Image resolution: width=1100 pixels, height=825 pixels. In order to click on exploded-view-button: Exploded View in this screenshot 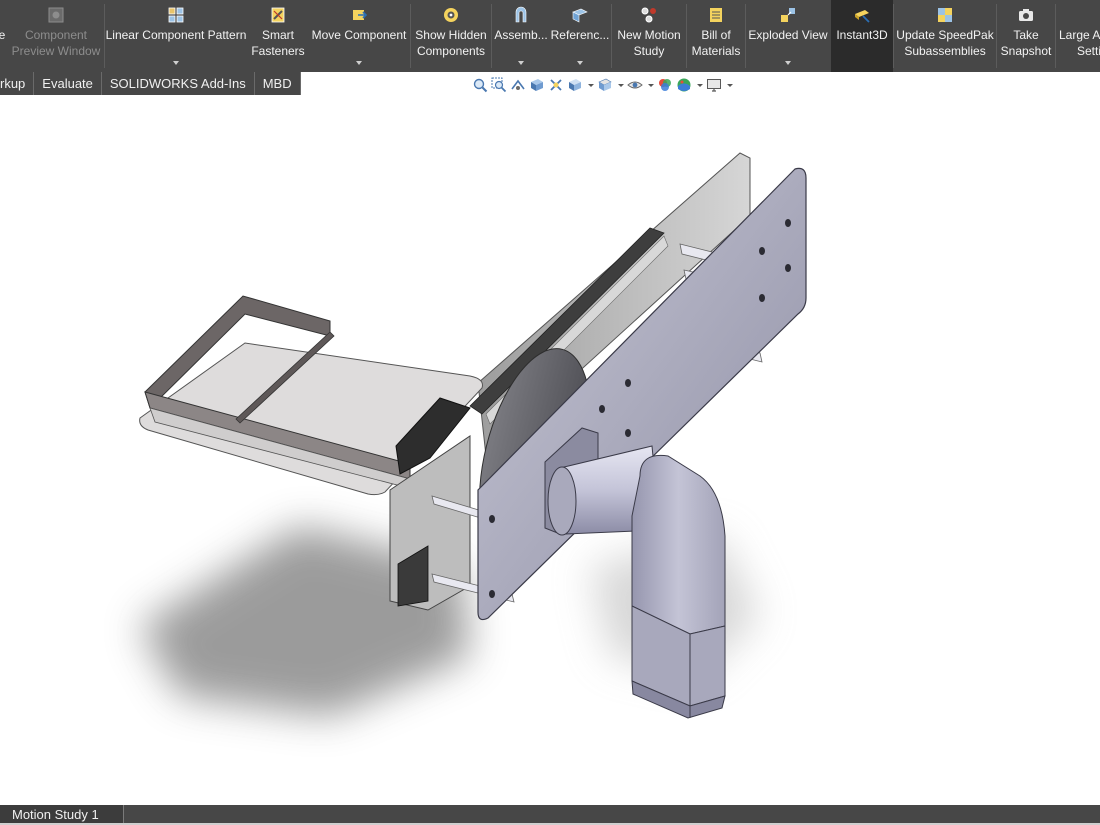, I will do `click(788, 36)`.